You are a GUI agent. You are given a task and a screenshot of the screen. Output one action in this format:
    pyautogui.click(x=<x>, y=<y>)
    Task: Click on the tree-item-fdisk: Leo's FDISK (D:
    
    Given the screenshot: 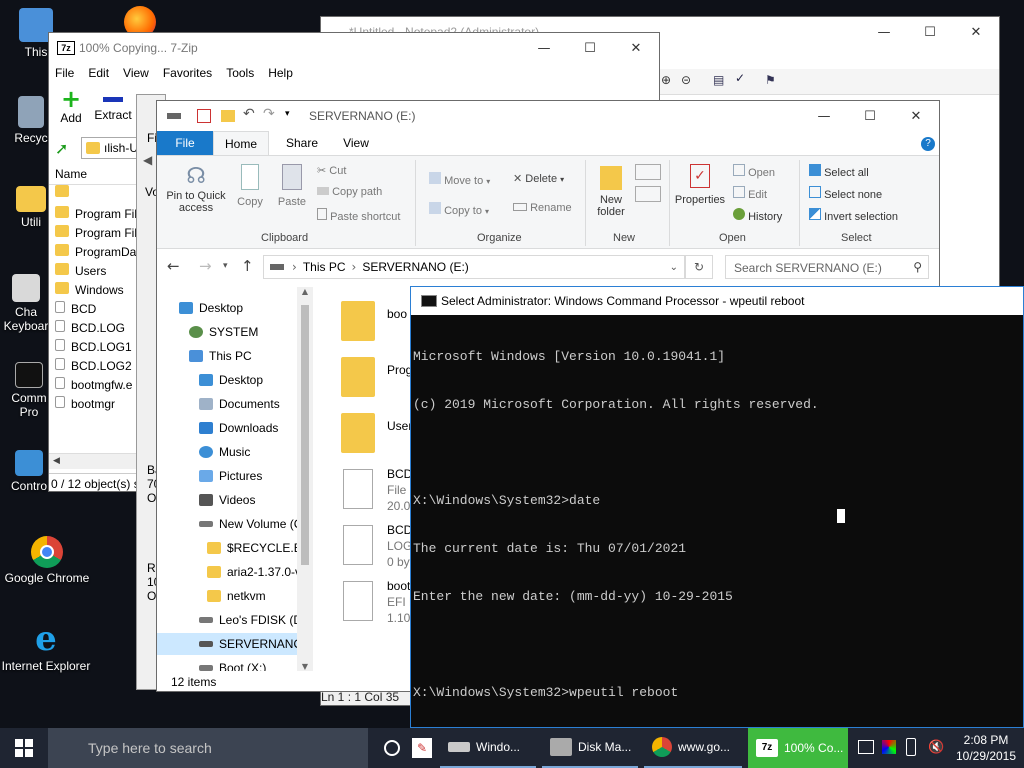 What is the action you would take?
    pyautogui.click(x=252, y=620)
    